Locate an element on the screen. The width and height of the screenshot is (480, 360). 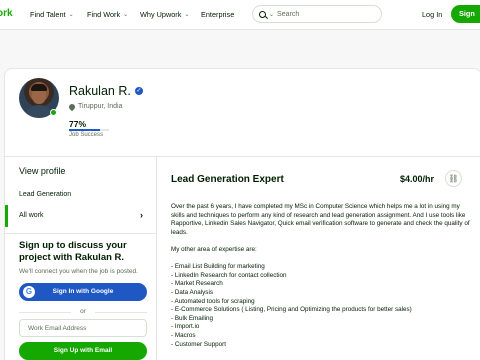
search-bar: ⌄ Search is located at coordinates (317, 14).